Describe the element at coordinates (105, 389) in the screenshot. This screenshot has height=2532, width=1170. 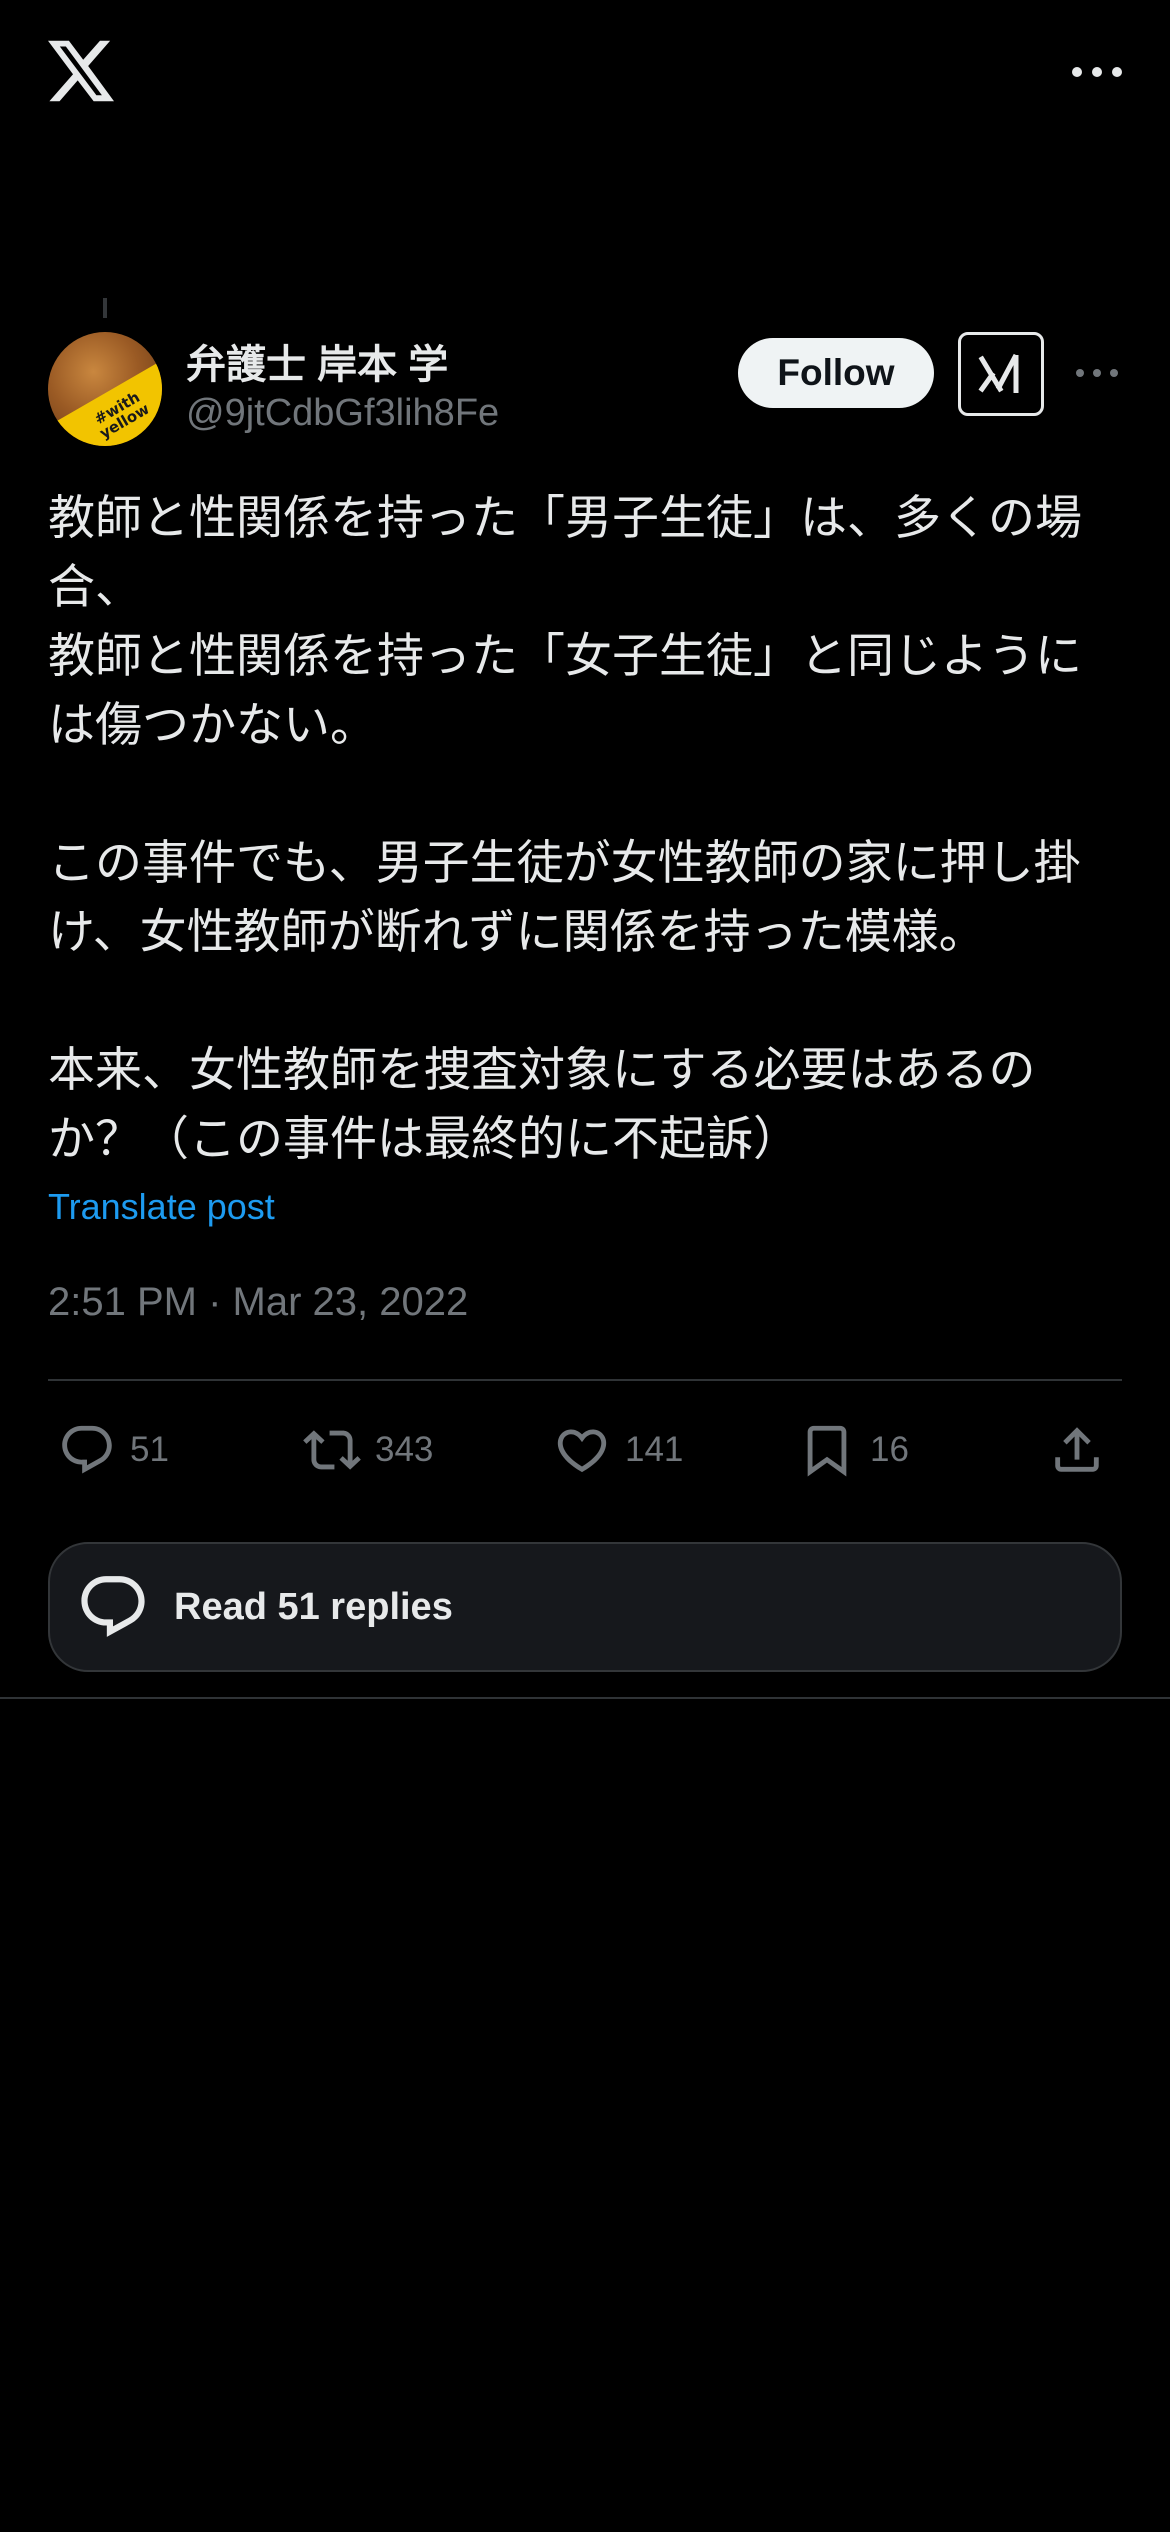
I see `avatar: #with yellow` at that location.